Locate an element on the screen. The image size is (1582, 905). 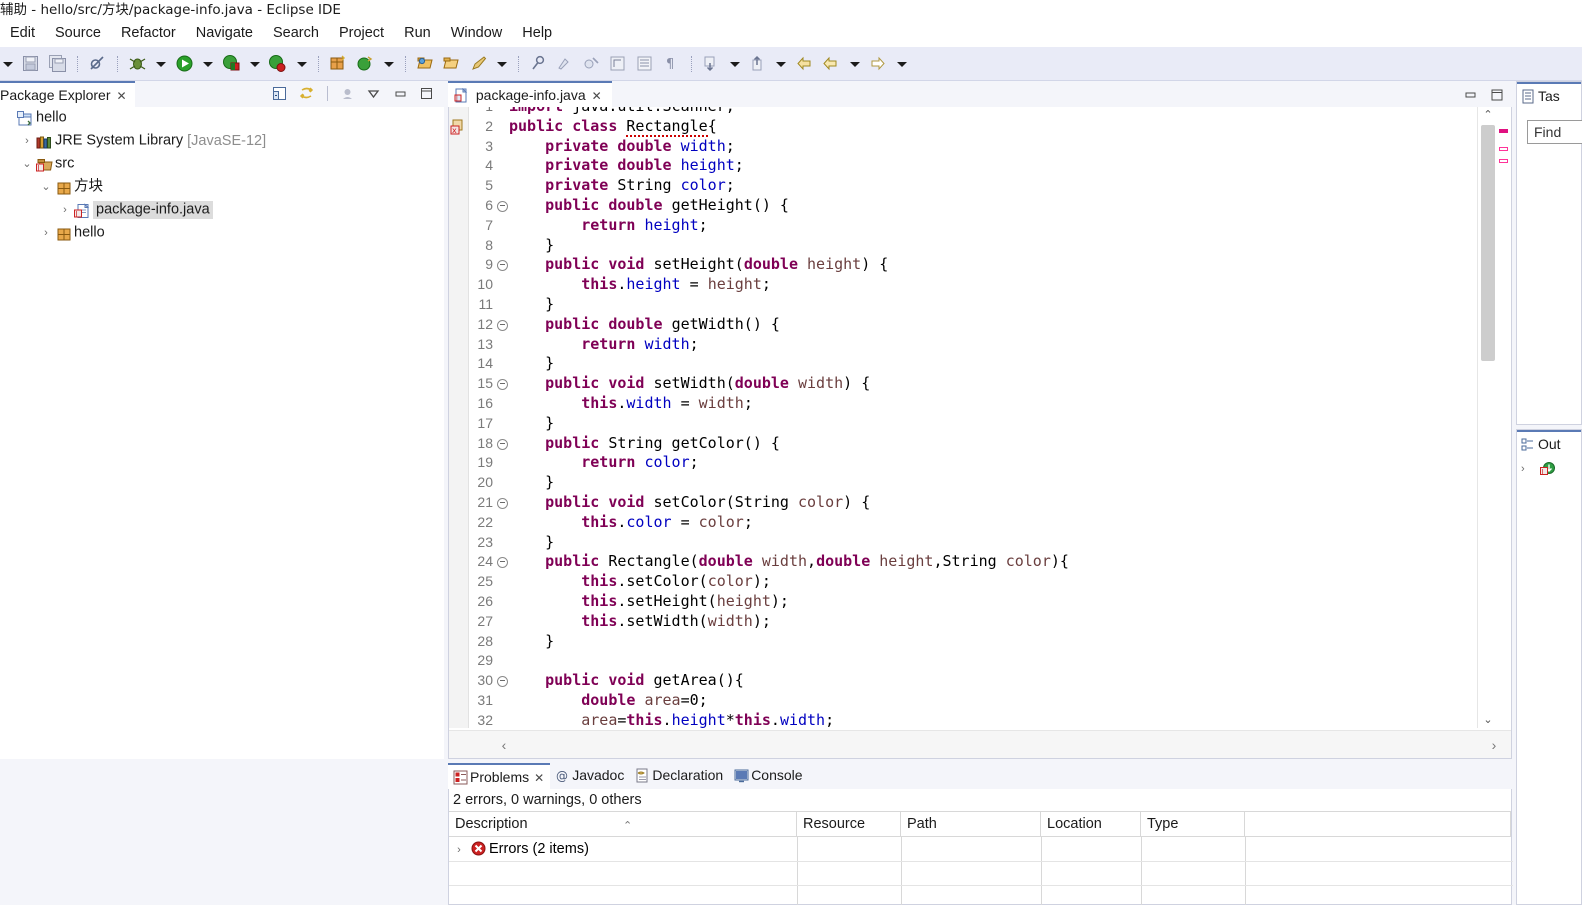
code-line: 12 public double getWidth() { is located at coordinates (963, 325).